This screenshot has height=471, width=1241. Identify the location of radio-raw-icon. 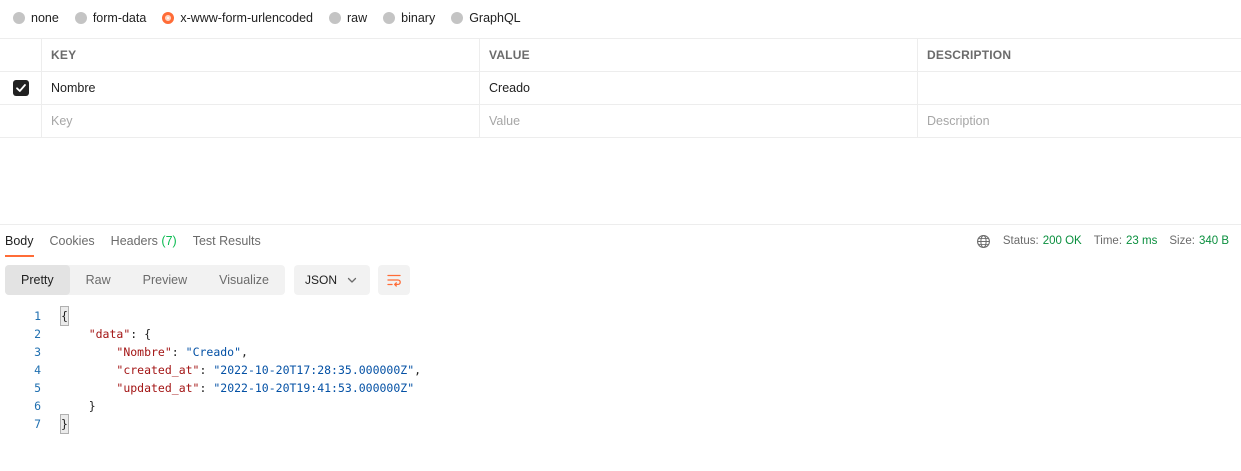
(335, 18).